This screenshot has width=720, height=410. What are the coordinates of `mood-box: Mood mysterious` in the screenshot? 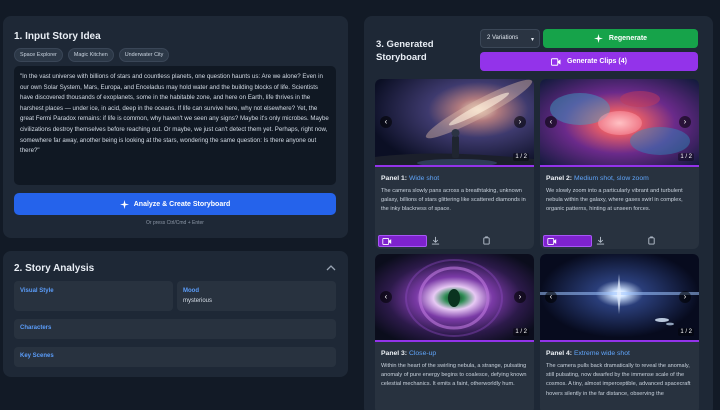 It's located at (256, 296).